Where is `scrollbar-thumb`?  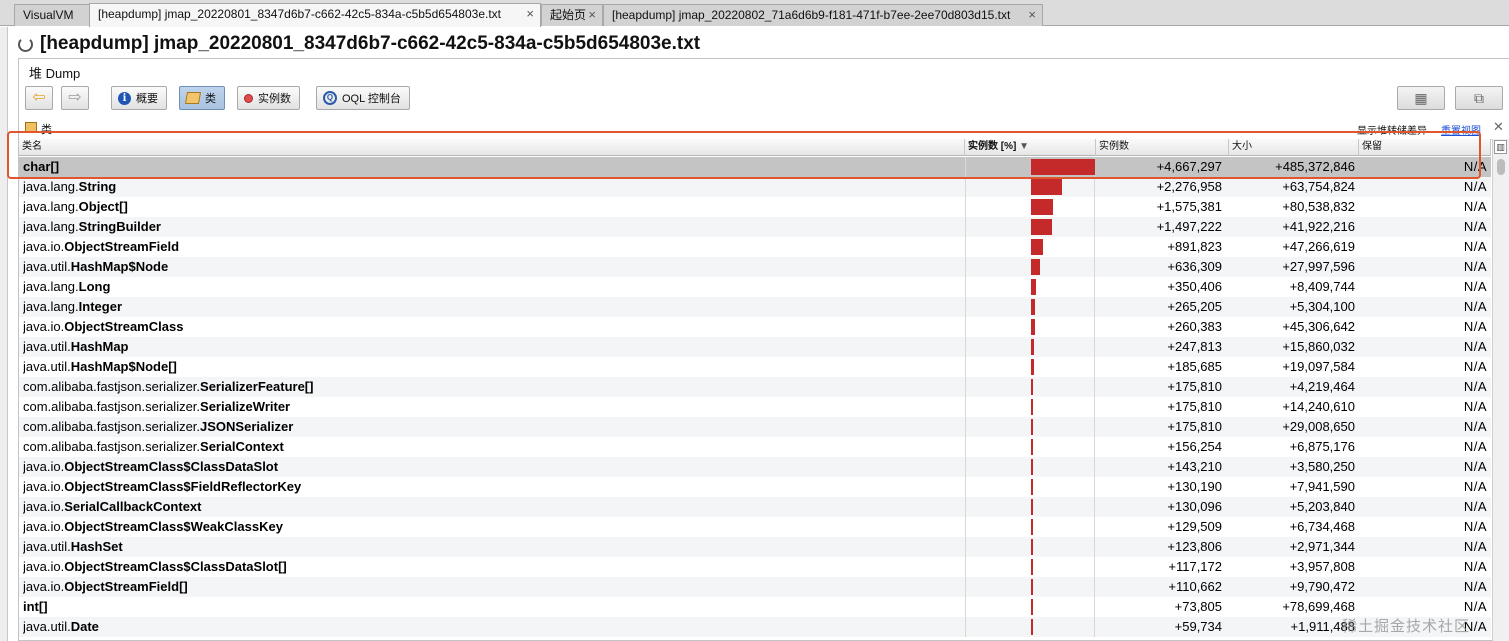 scrollbar-thumb is located at coordinates (1501, 167).